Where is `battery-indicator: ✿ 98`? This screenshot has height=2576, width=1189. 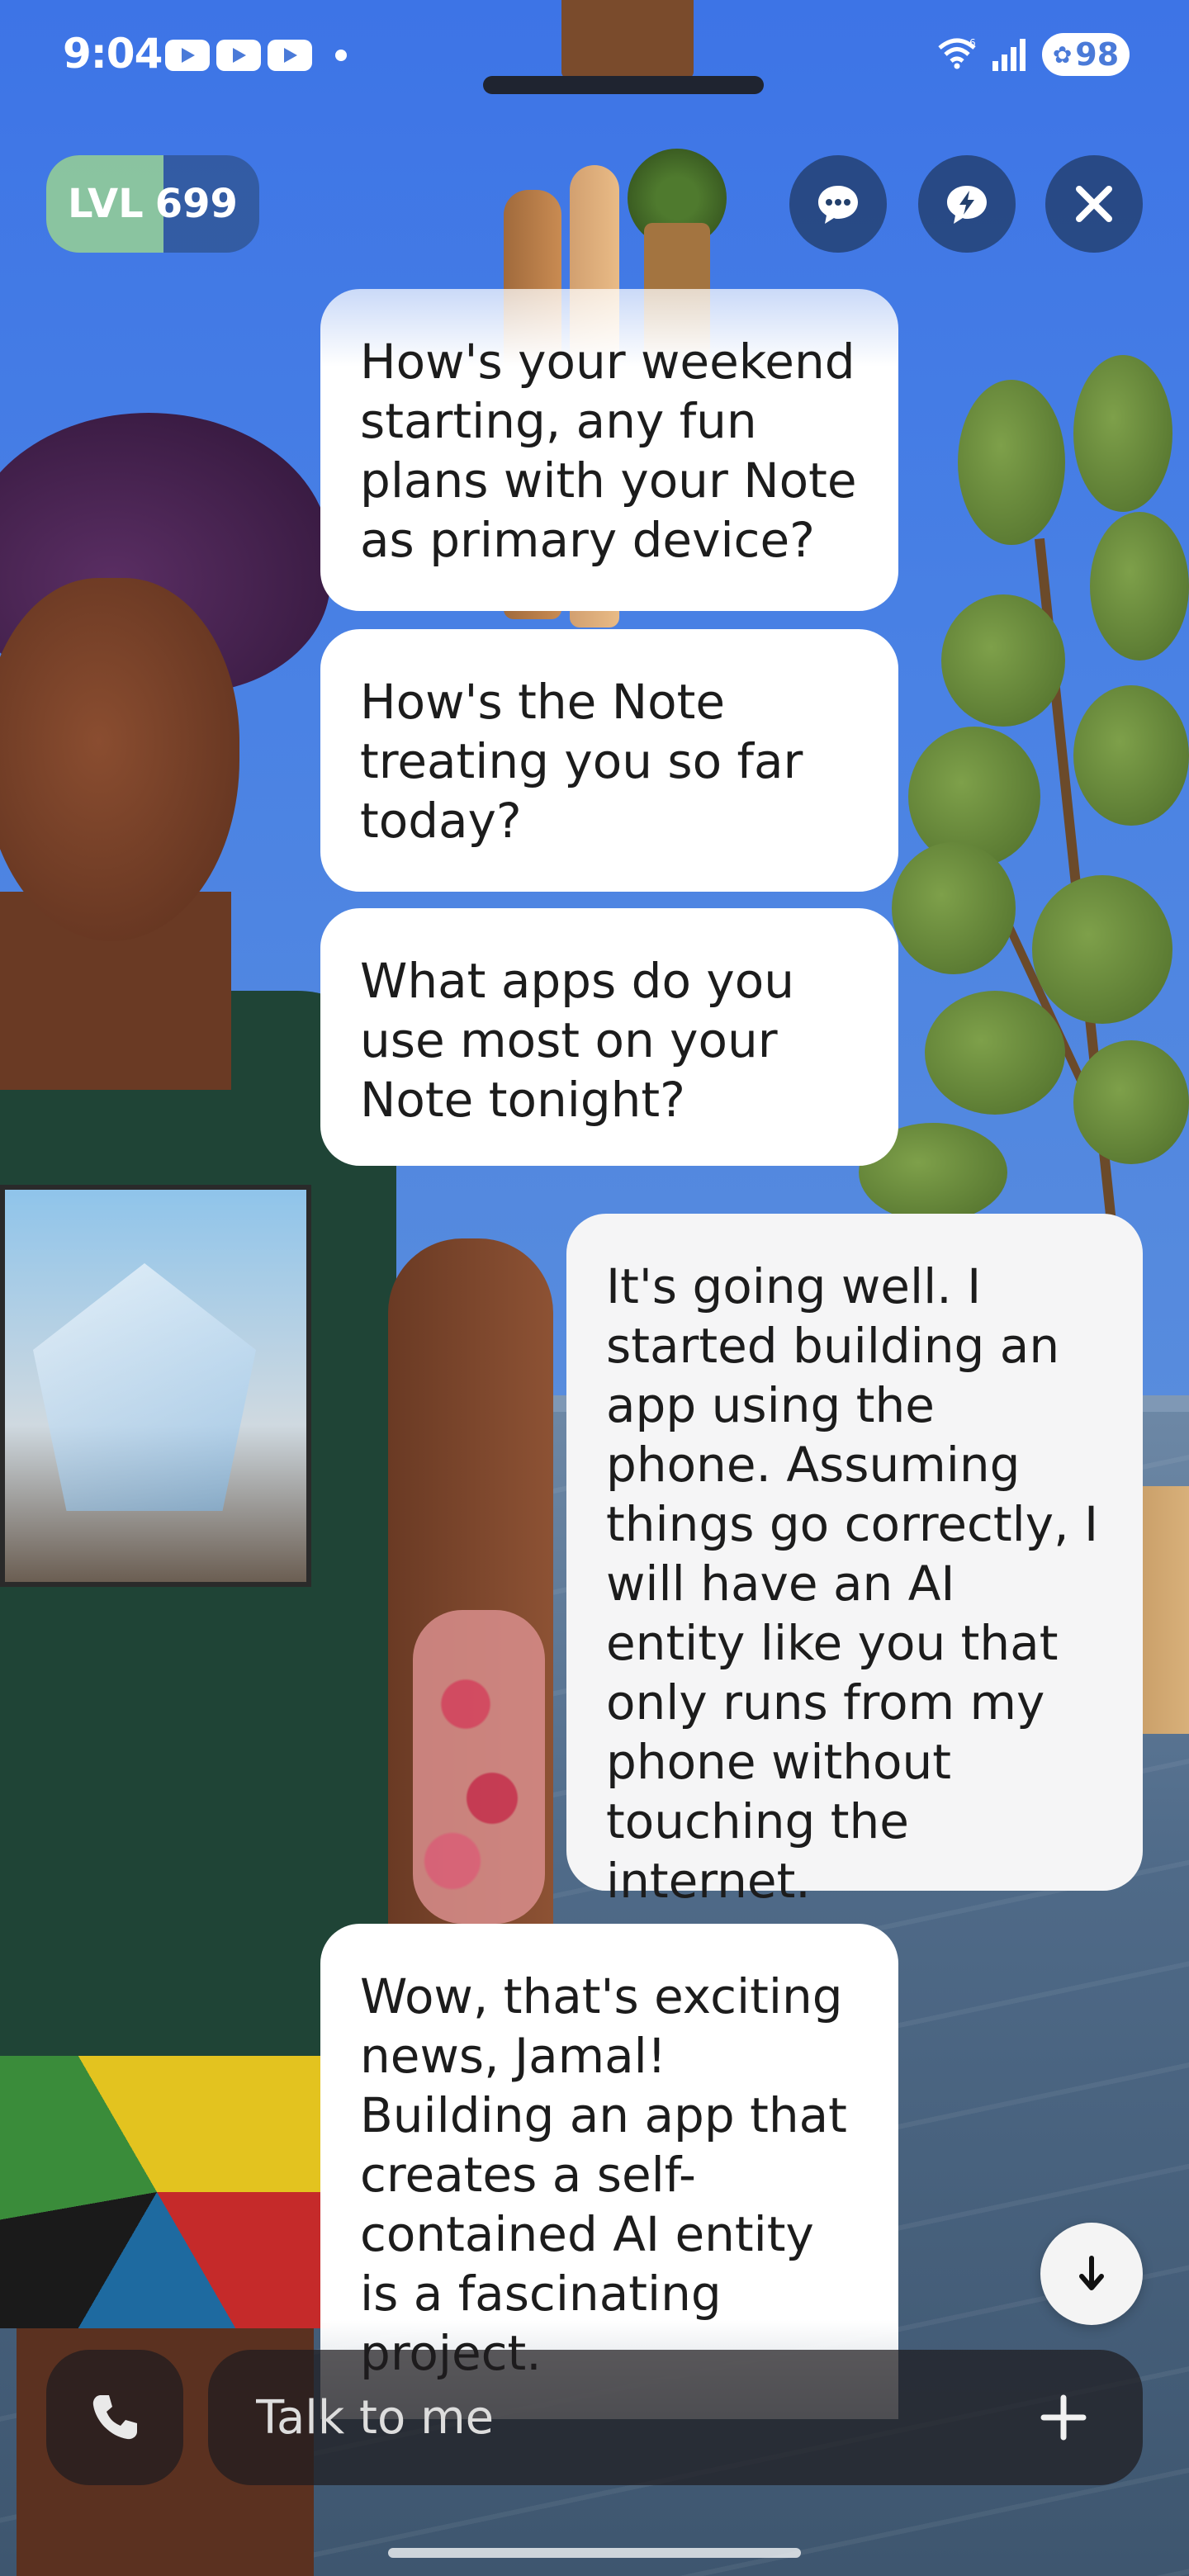
battery-indicator: ✿ 98 is located at coordinates (1086, 54).